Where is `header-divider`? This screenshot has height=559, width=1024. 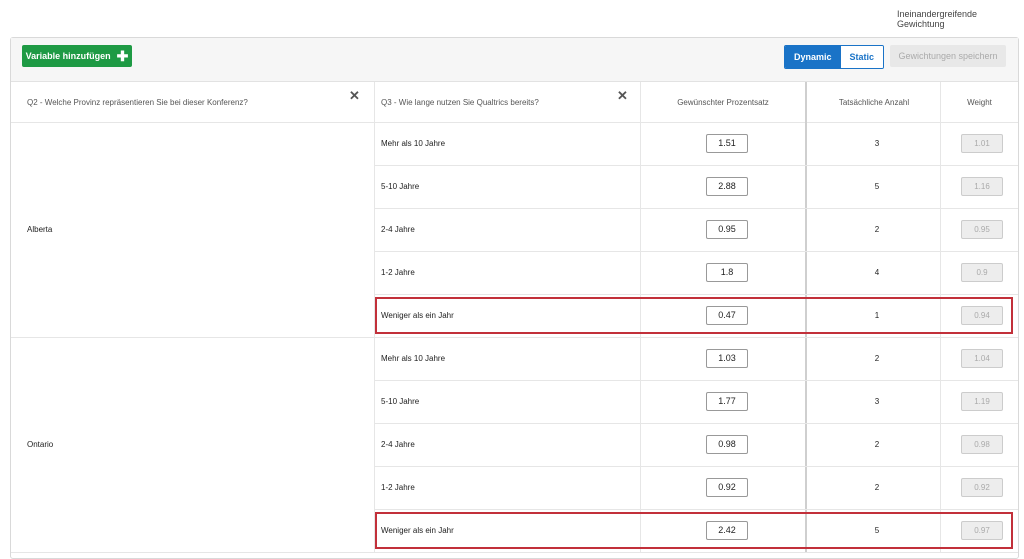
header-divider is located at coordinates (514, 122).